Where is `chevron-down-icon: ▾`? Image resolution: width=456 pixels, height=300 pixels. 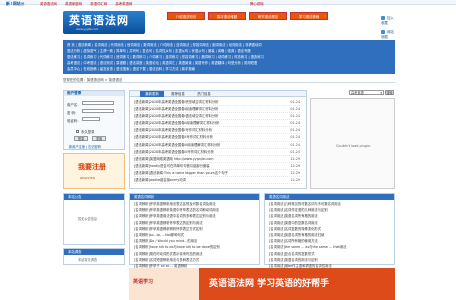
chevron-down-icon: ▾ is located at coordinates (381, 93).